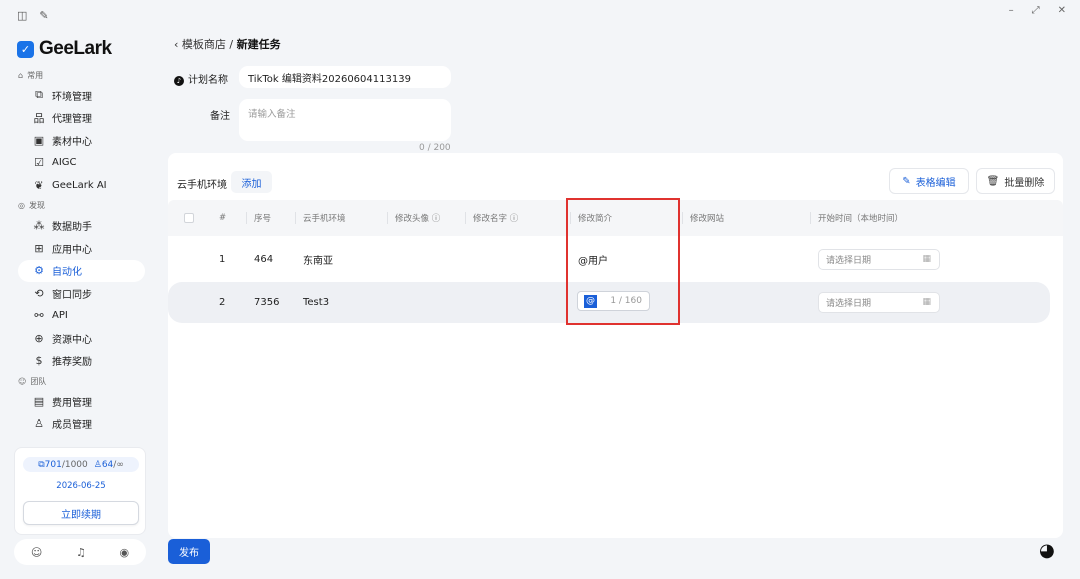 The width and height of the screenshot is (1080, 579). What do you see at coordinates (39, 293) in the screenshot?
I see `sync-icon: ⟲` at bounding box center [39, 293].